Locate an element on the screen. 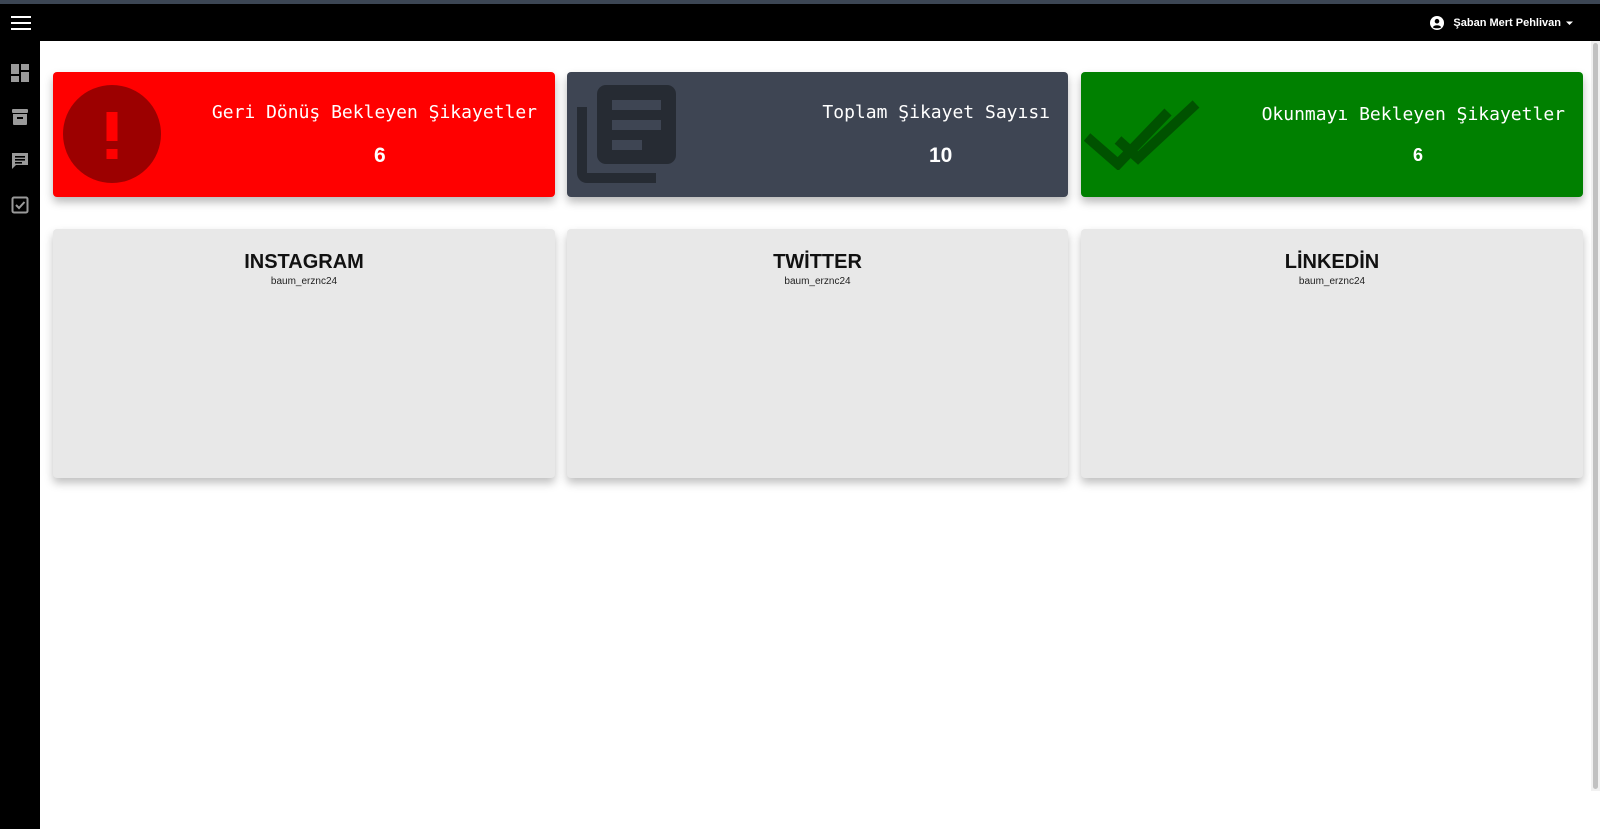  library-books-icon is located at coordinates (627, 137).